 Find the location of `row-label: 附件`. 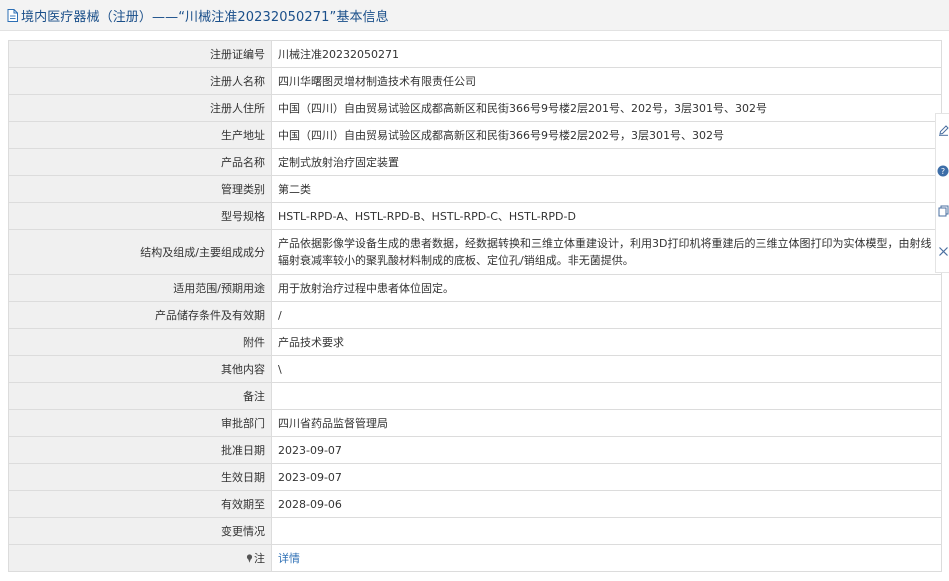

row-label: 附件 is located at coordinates (140, 342).